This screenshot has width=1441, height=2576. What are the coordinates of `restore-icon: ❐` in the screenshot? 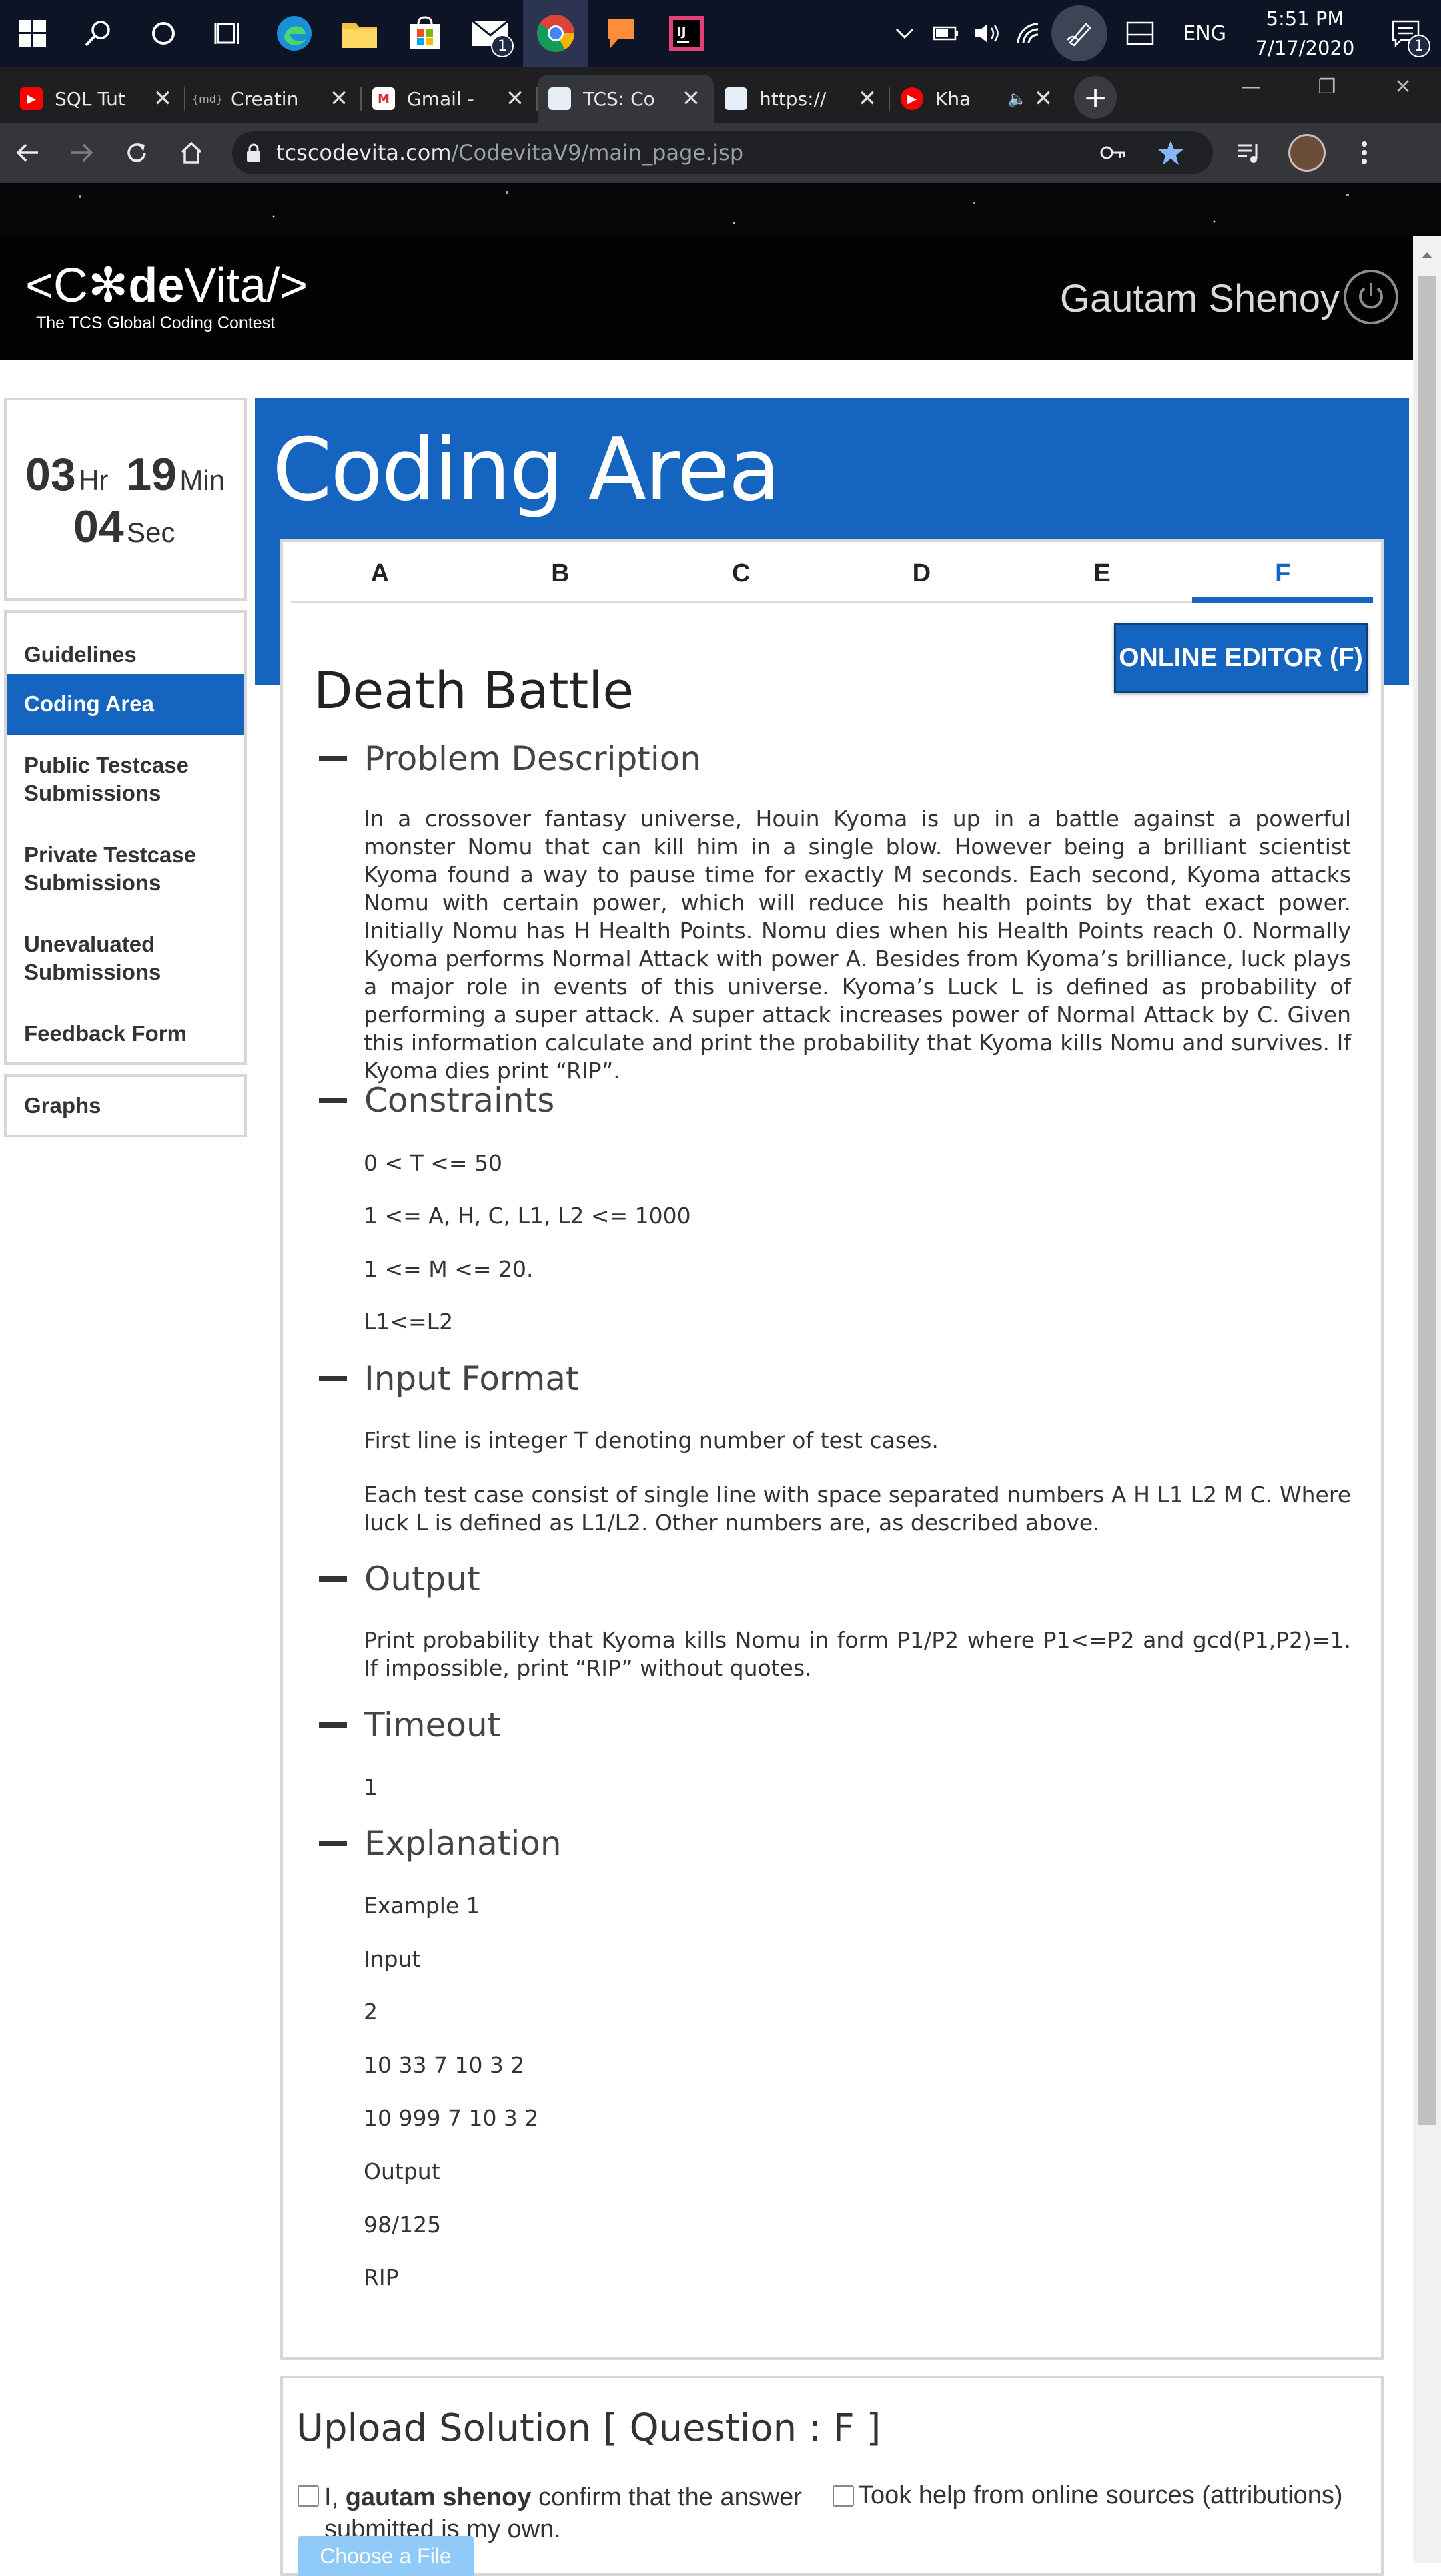 It's located at (1327, 87).